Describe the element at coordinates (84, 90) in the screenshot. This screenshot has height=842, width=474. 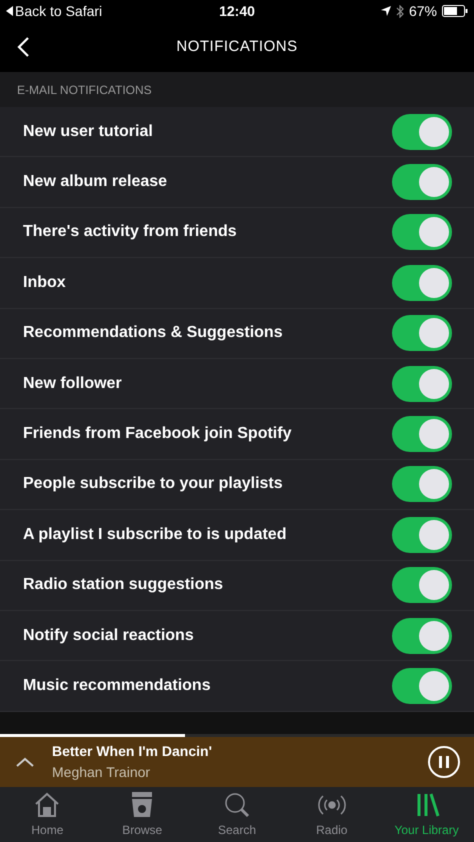
I see `section-header: E-MAIL NOTIFICATIONS` at that location.